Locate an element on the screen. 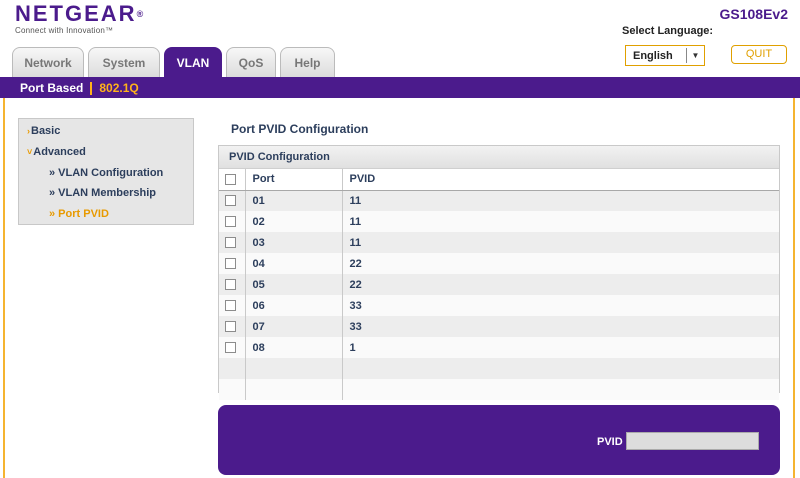 The width and height of the screenshot is (800, 478). port-cell: 07 is located at coordinates (294, 326).